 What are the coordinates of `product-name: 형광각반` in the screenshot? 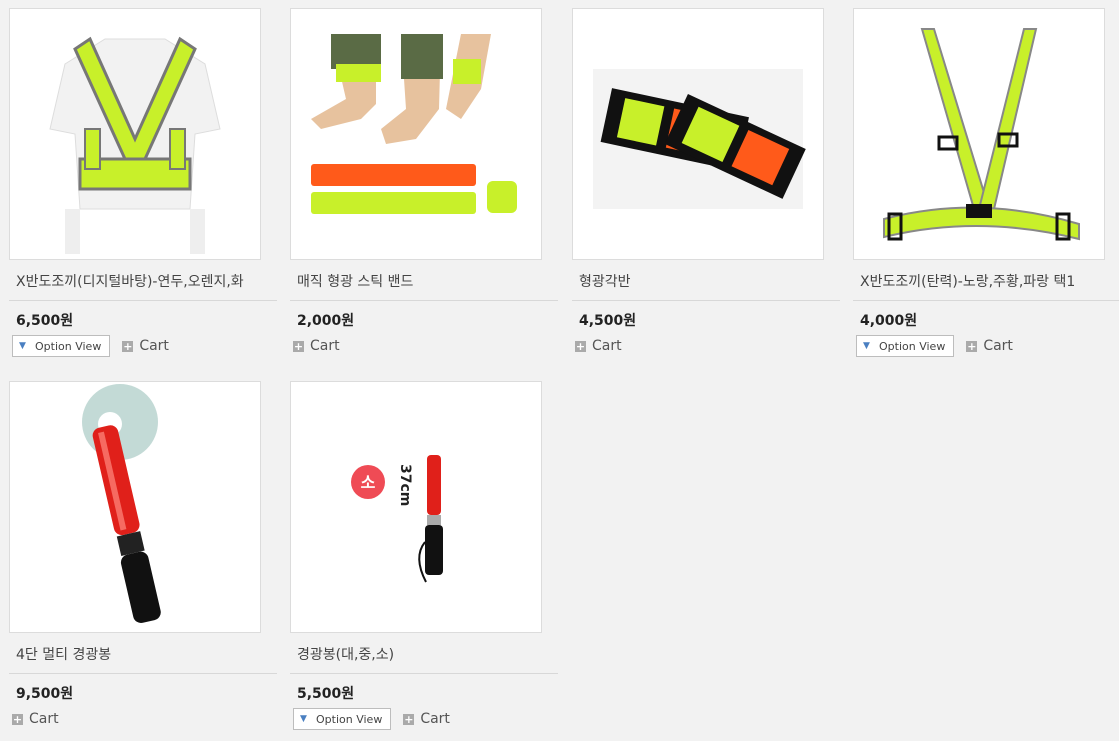 It's located at (706, 286).